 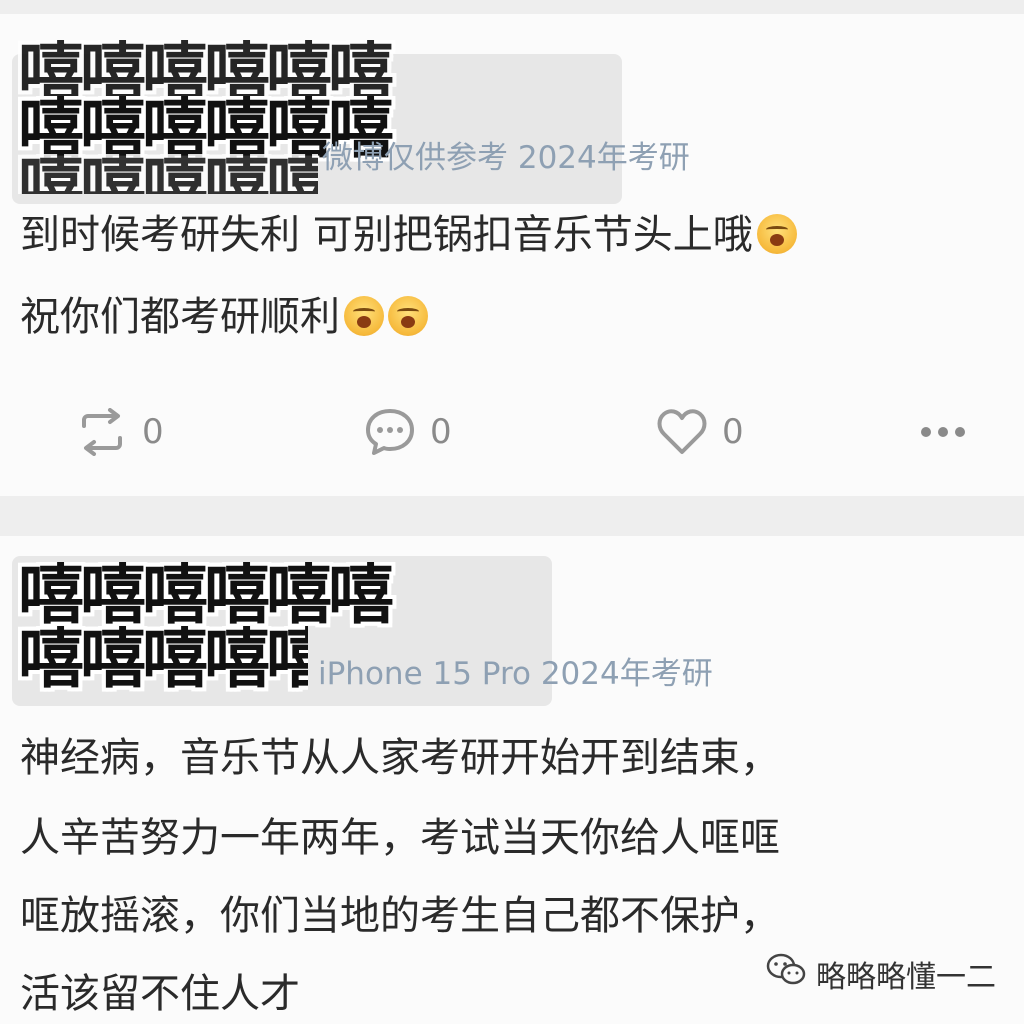 What do you see at coordinates (906, 977) in the screenshot?
I see `watermark-text: 略略略懂一二` at bounding box center [906, 977].